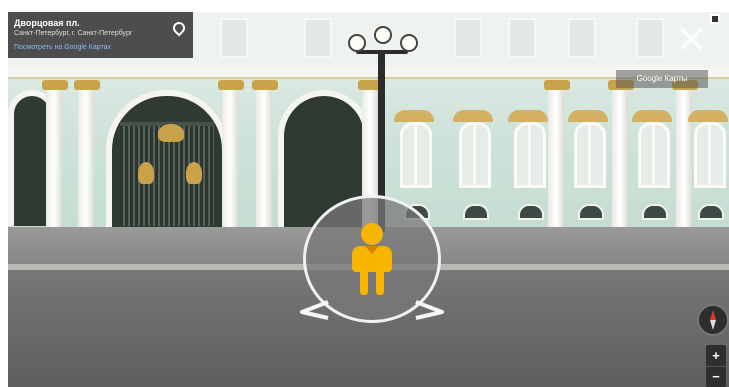 Image resolution: width=729 pixels, height=387 pixels. Describe the element at coordinates (314, 309) in the screenshot. I see `arrow-left-icon` at that location.